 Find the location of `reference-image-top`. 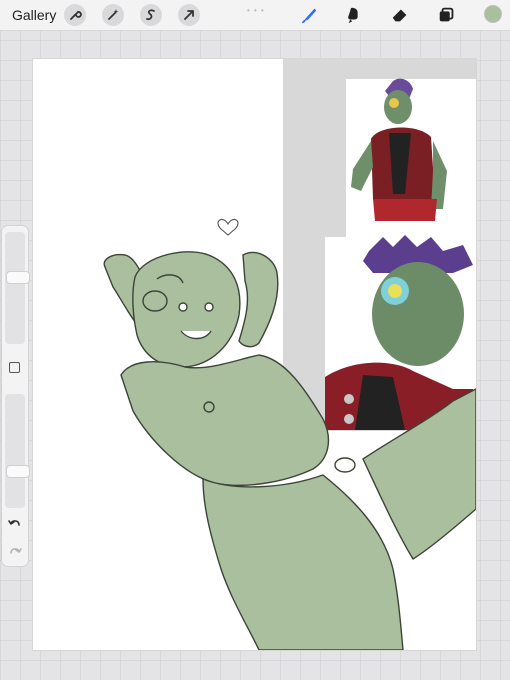

reference-image-top is located at coordinates (411, 161).